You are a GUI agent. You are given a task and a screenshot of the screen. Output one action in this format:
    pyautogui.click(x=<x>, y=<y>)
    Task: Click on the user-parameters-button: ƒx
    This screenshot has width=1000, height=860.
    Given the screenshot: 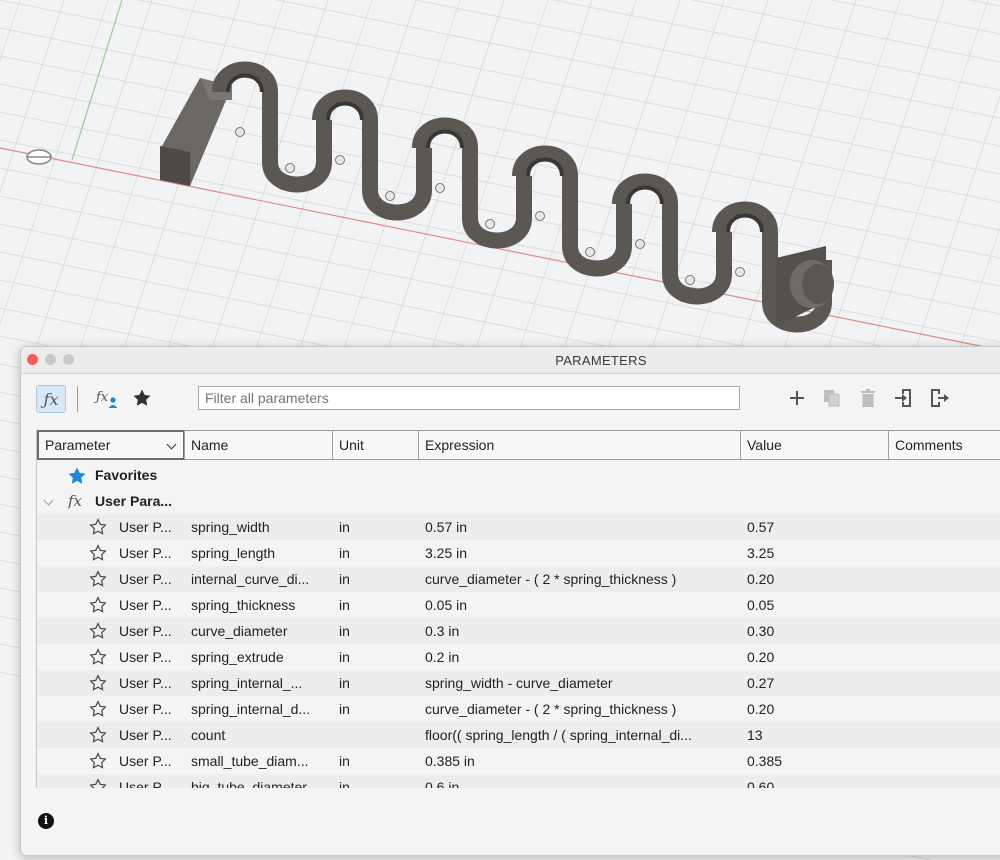 What is the action you would take?
    pyautogui.click(x=107, y=398)
    